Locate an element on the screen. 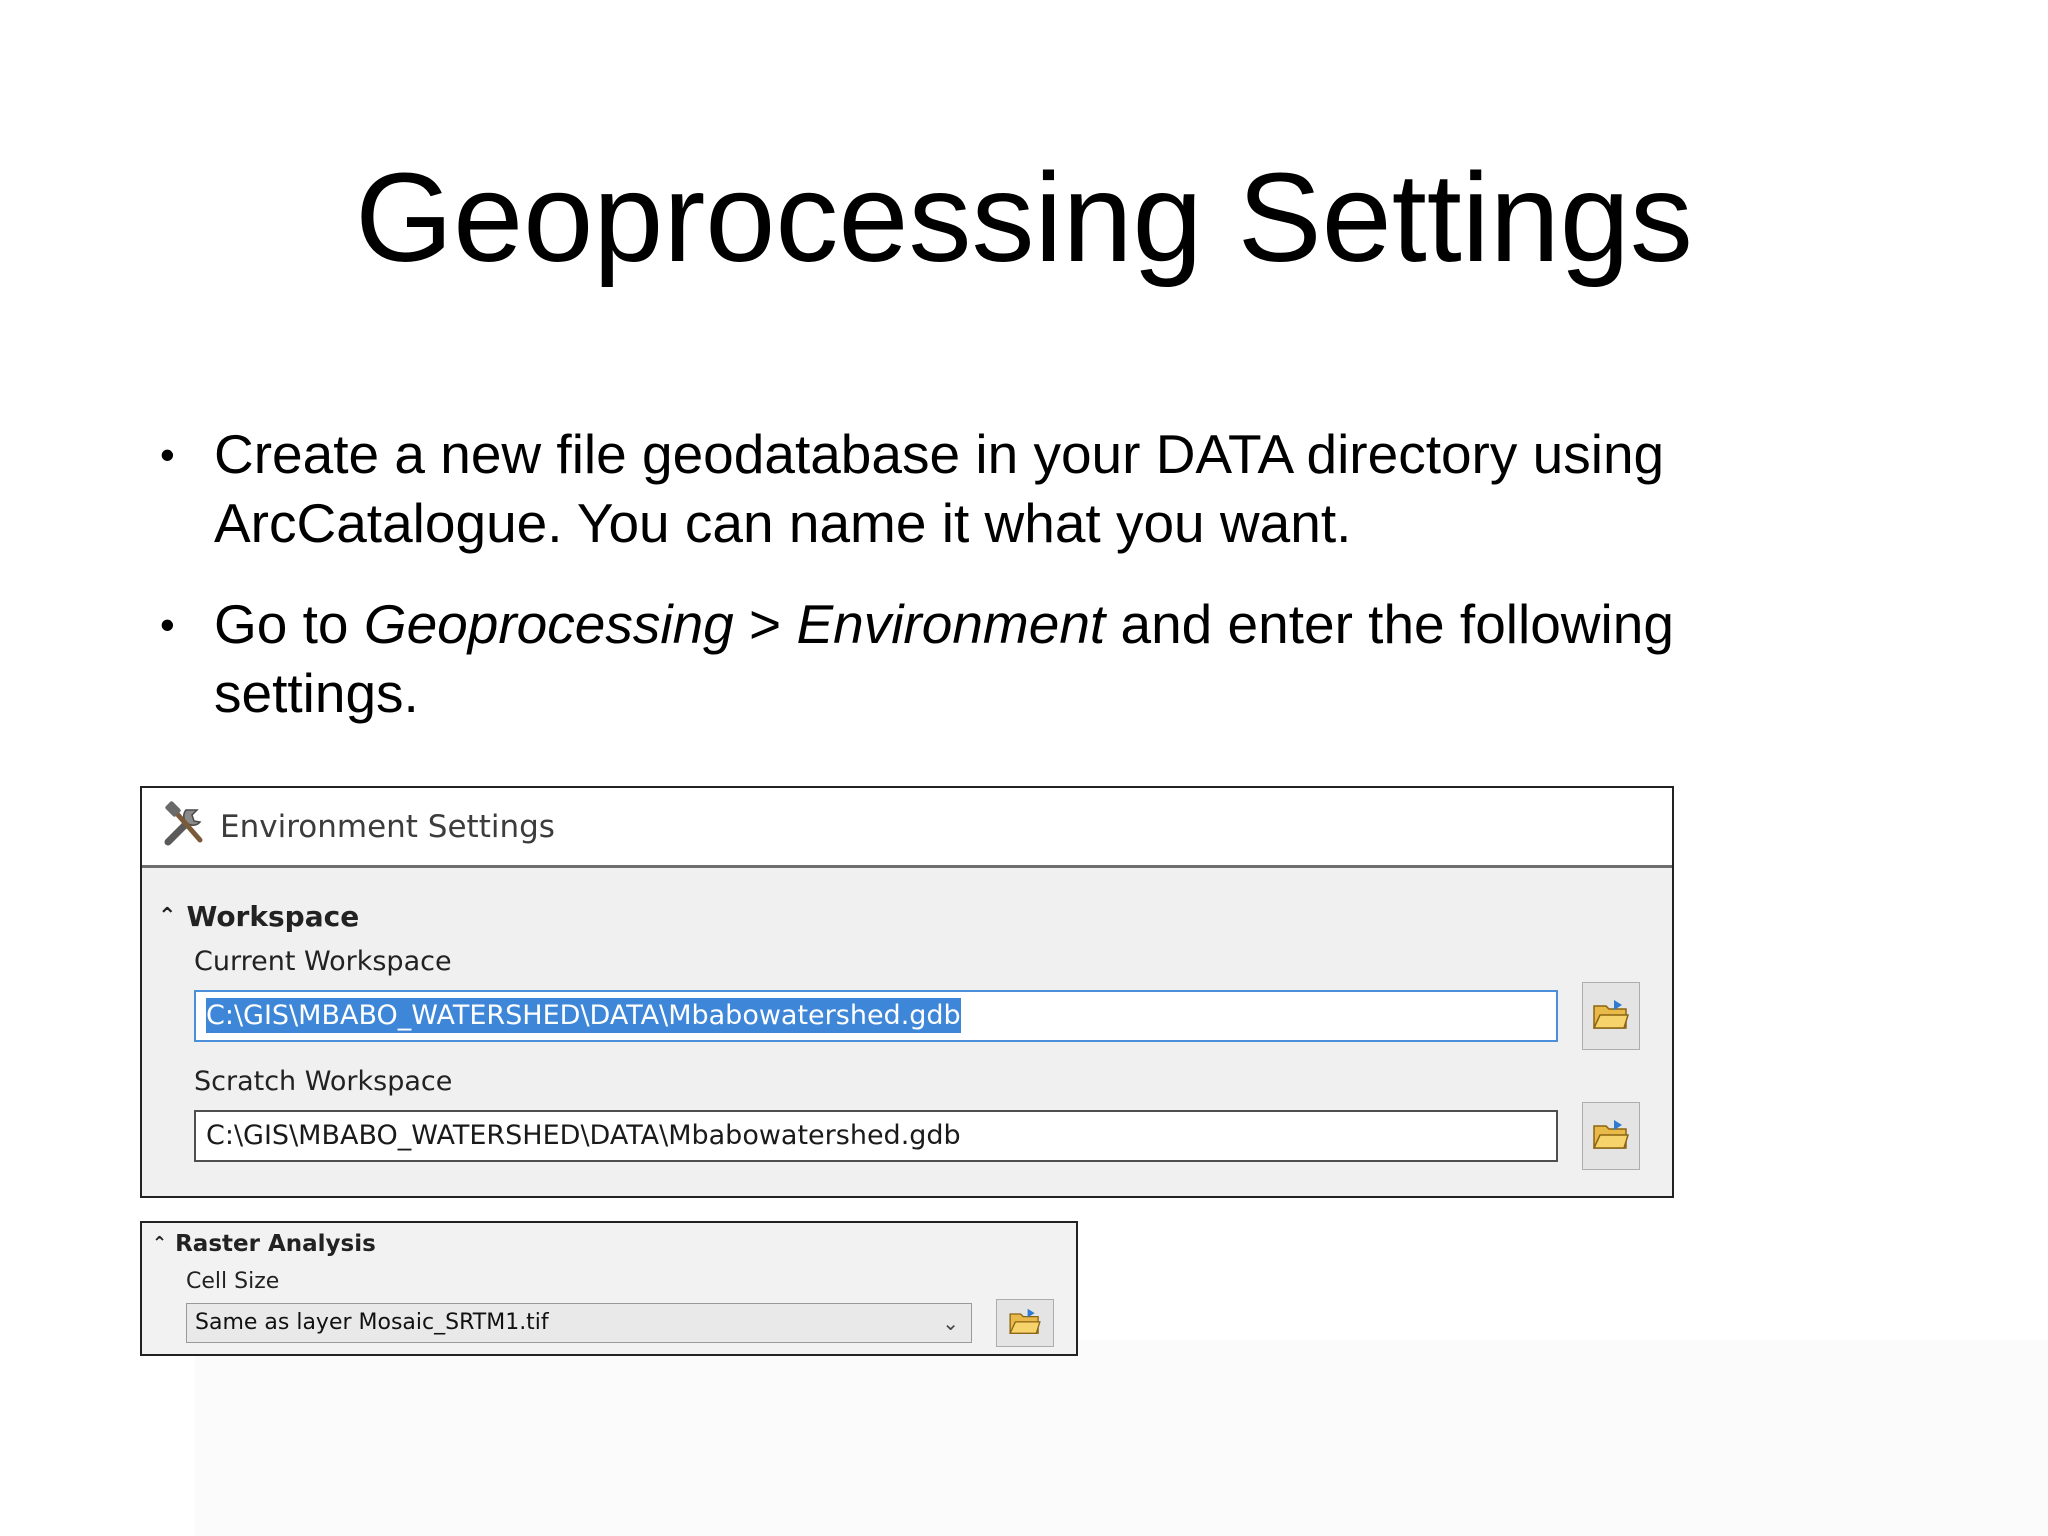 The height and width of the screenshot is (1536, 2048). cell-size-dropdown: Same as layer Mosaic_SRTM1.tif ⌄ is located at coordinates (579, 1323).